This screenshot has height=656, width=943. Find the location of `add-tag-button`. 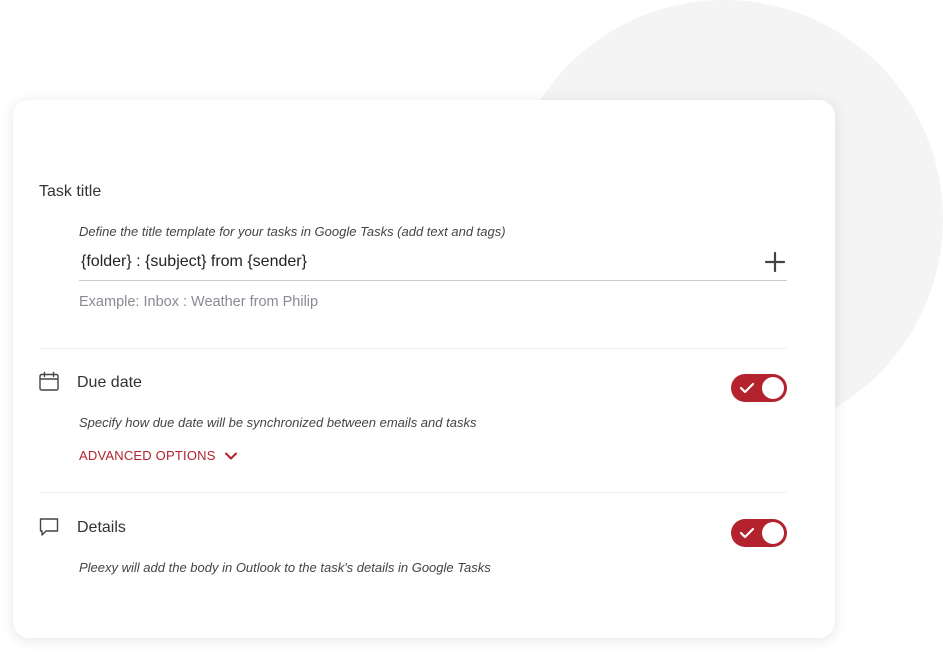

add-tag-button is located at coordinates (775, 262).